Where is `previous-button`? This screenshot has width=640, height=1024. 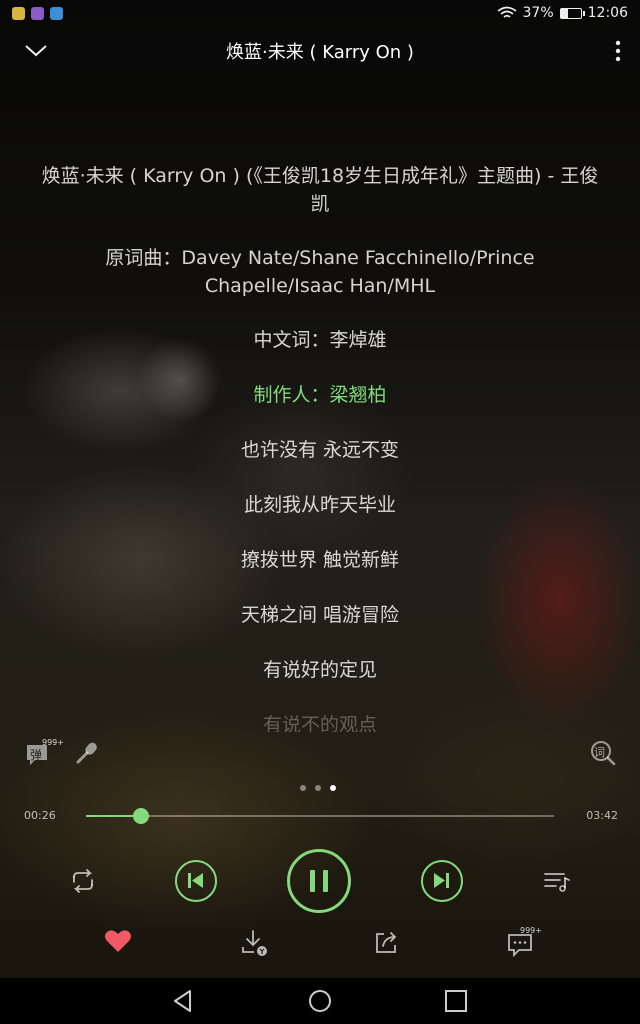 previous-button is located at coordinates (196, 881).